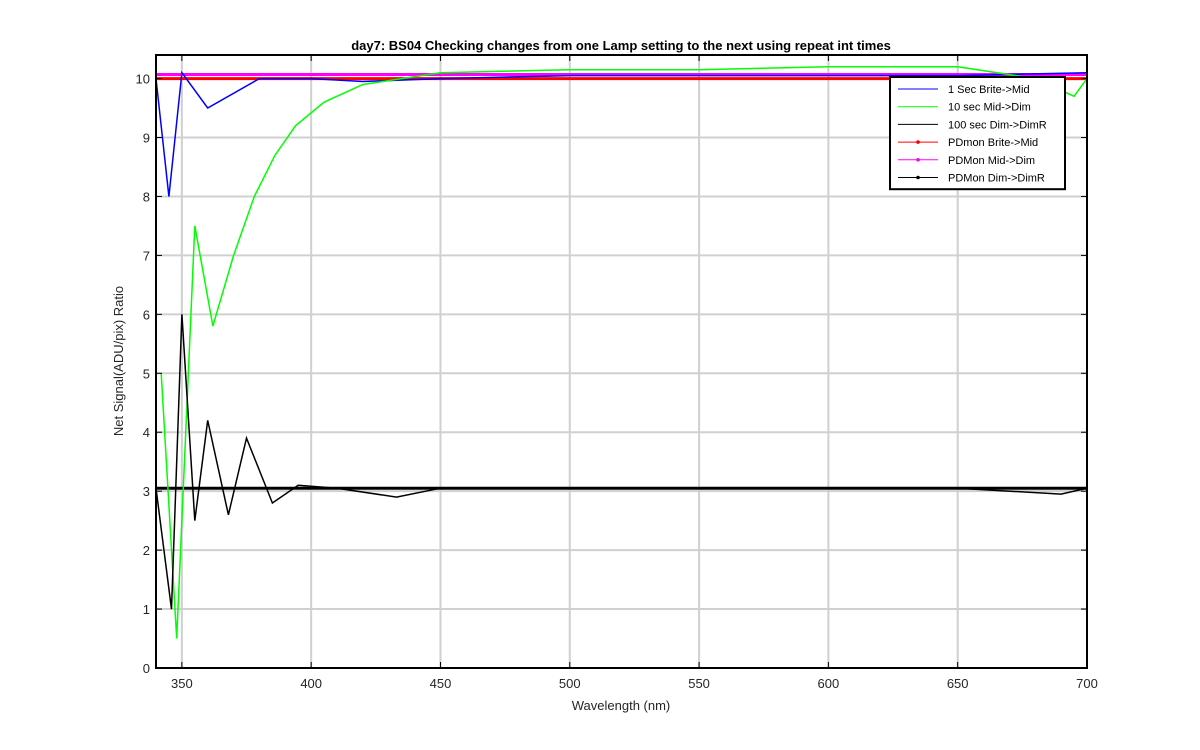  Describe the element at coordinates (146, 668) in the screenshot. I see `y-tick-label: 0` at that location.